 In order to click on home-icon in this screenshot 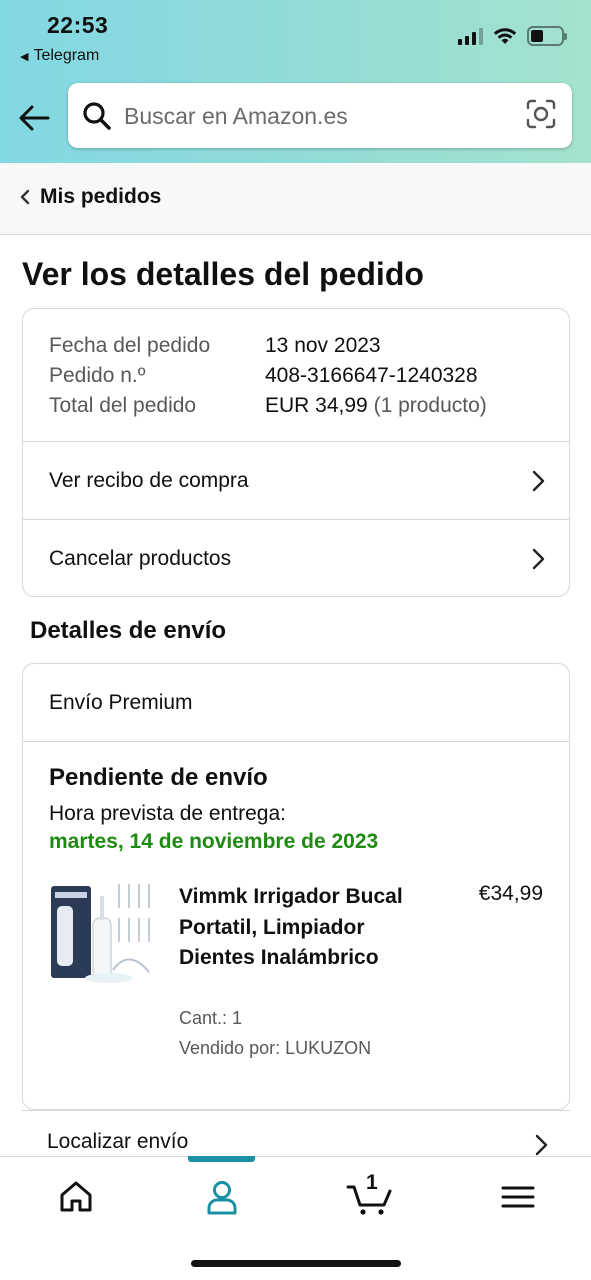, I will do `click(76, 1197)`.